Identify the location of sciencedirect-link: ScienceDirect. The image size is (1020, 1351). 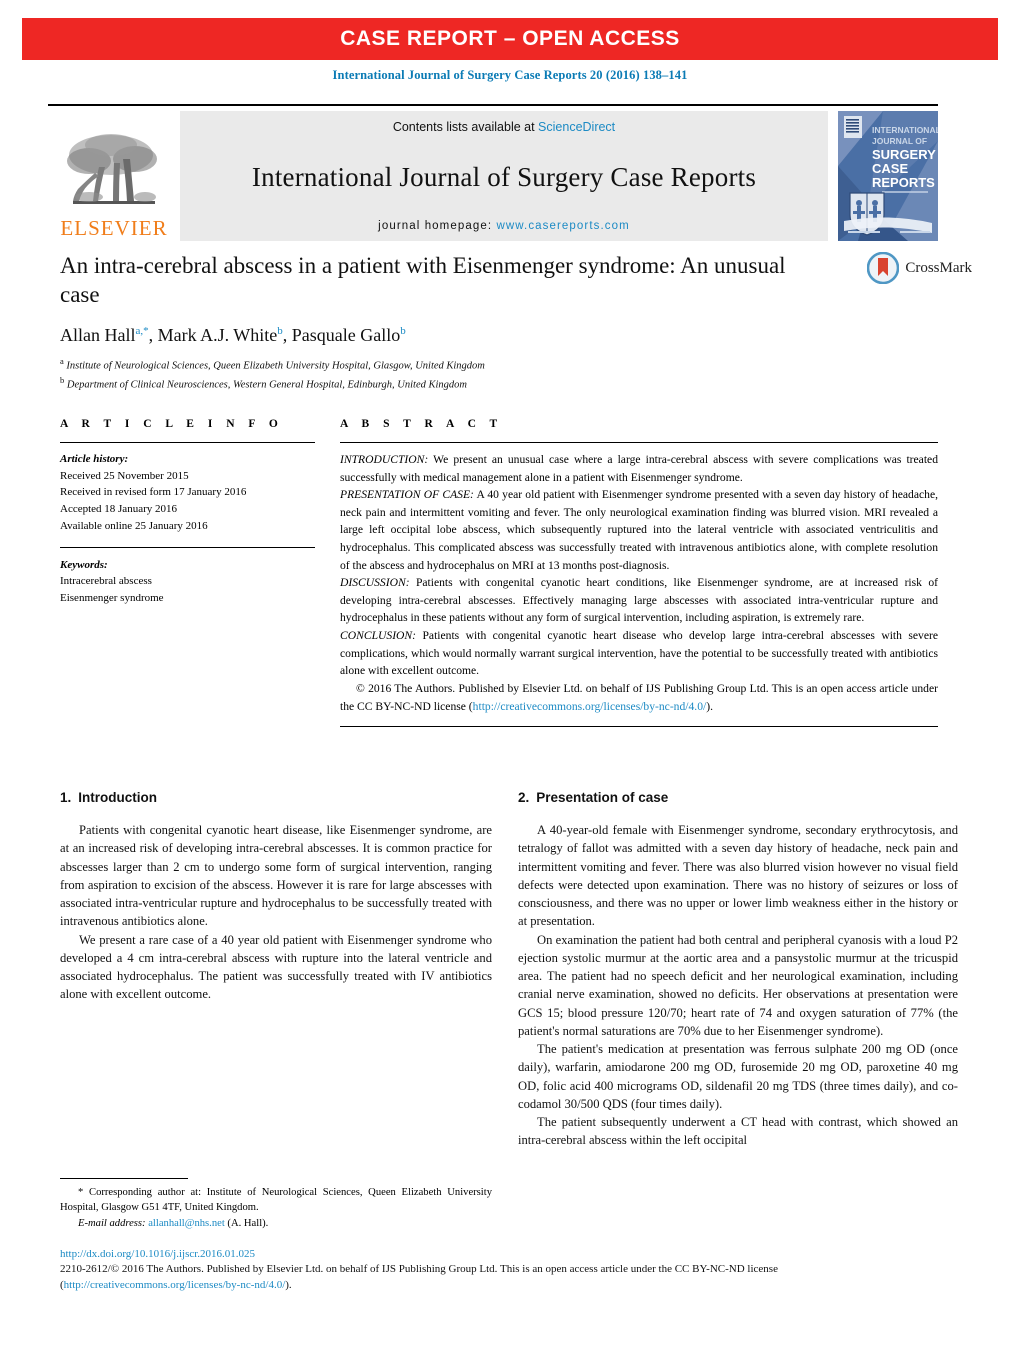
(576, 127).